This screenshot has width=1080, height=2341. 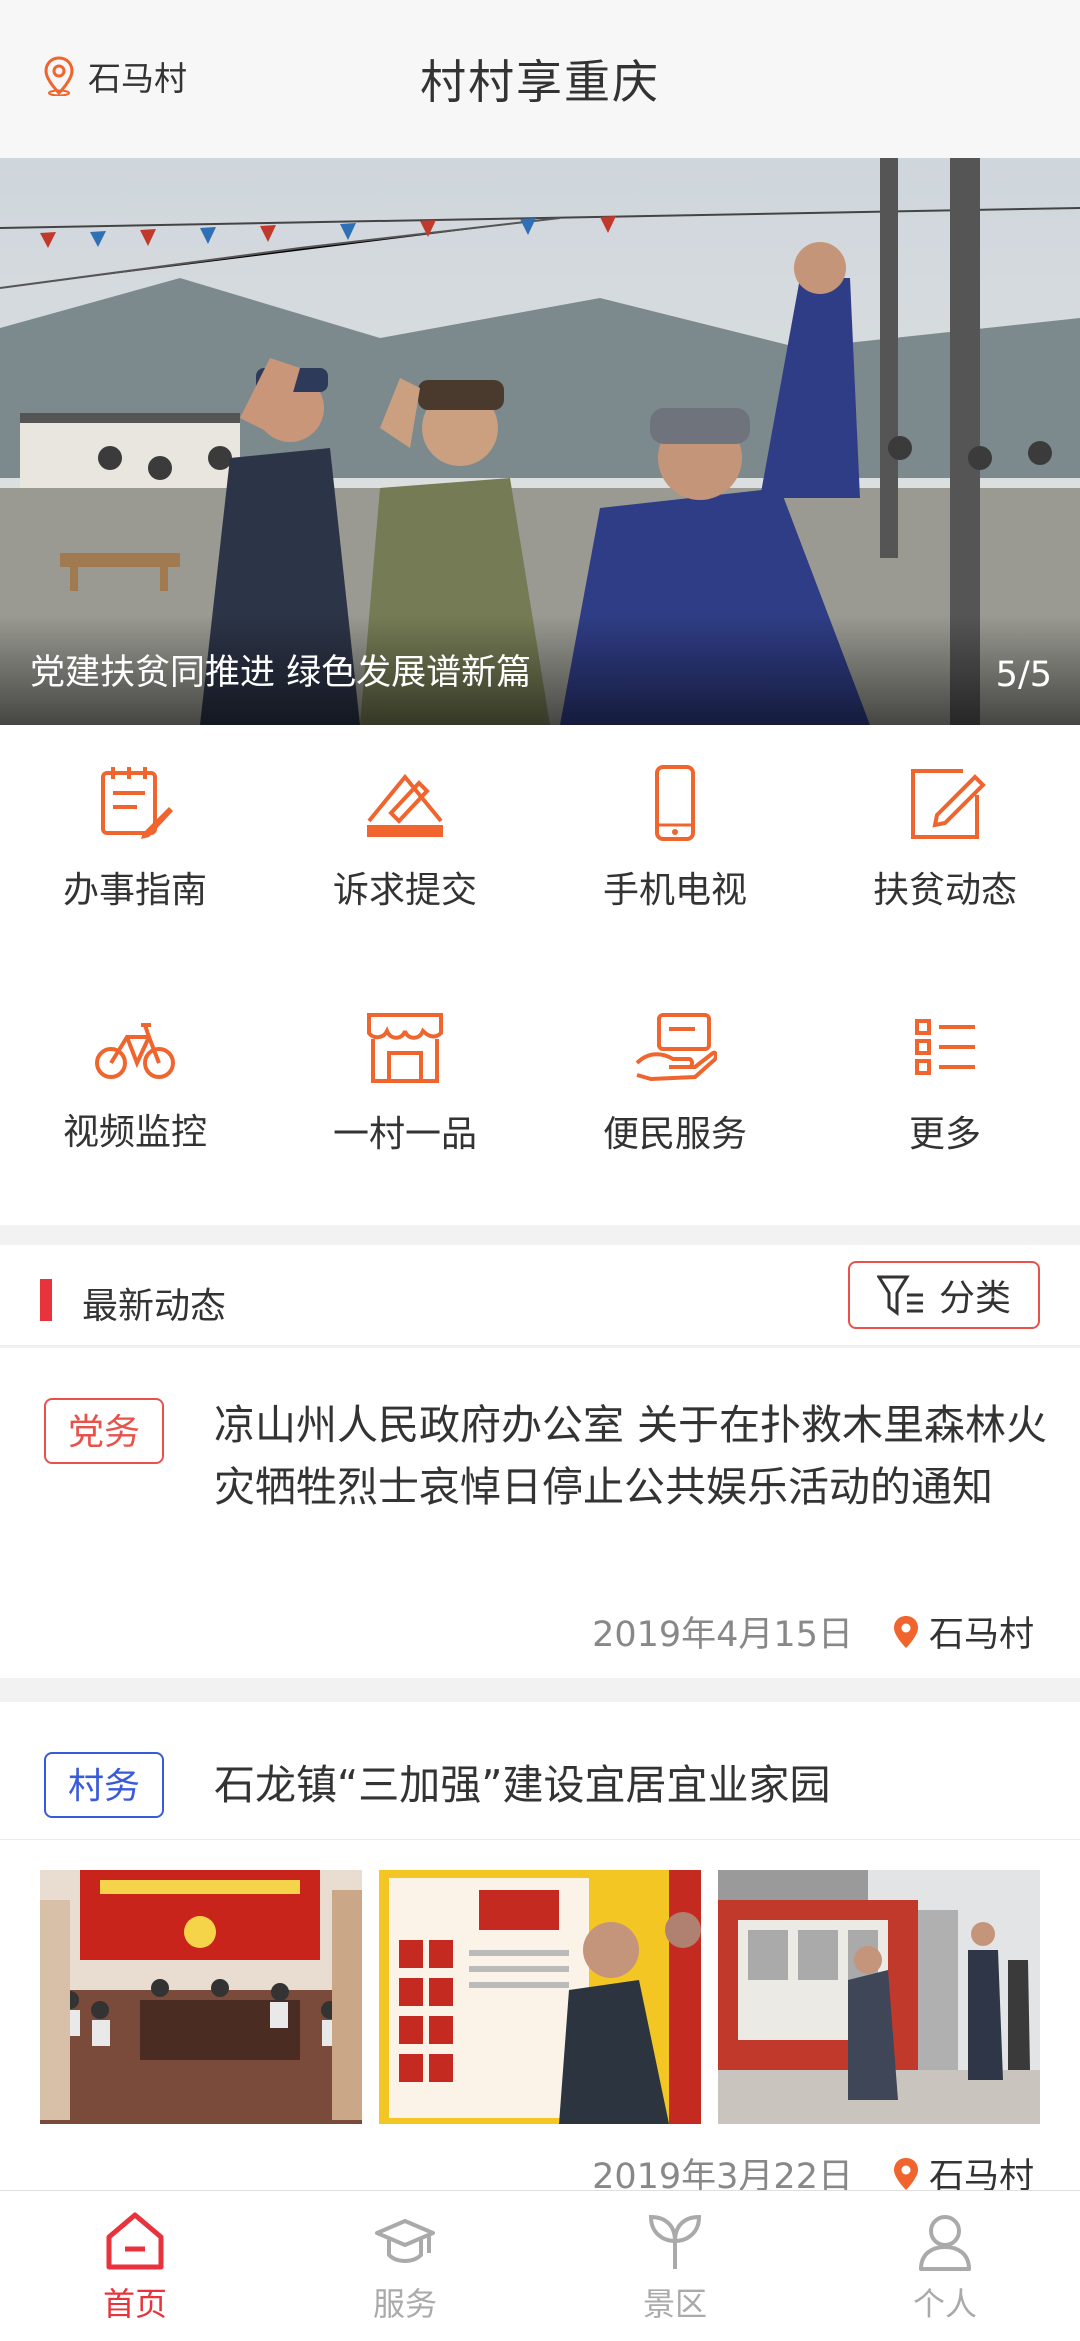 I want to click on top-header: 石马村 村村享重庆, so click(x=540, y=79).